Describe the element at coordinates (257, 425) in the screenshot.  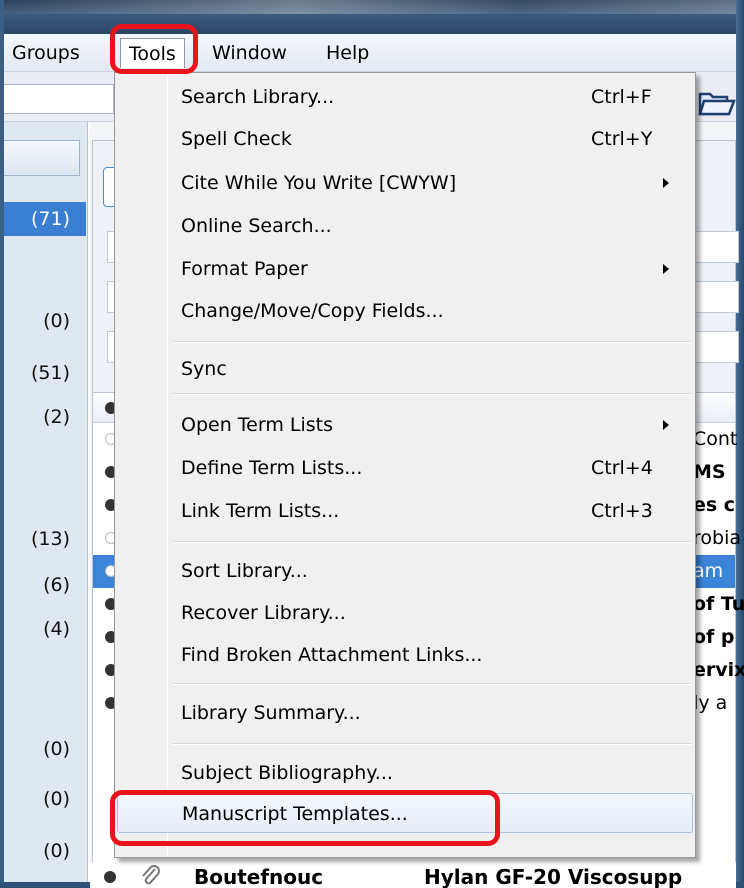
I see `menu-item-label: Open Term Lists` at that location.